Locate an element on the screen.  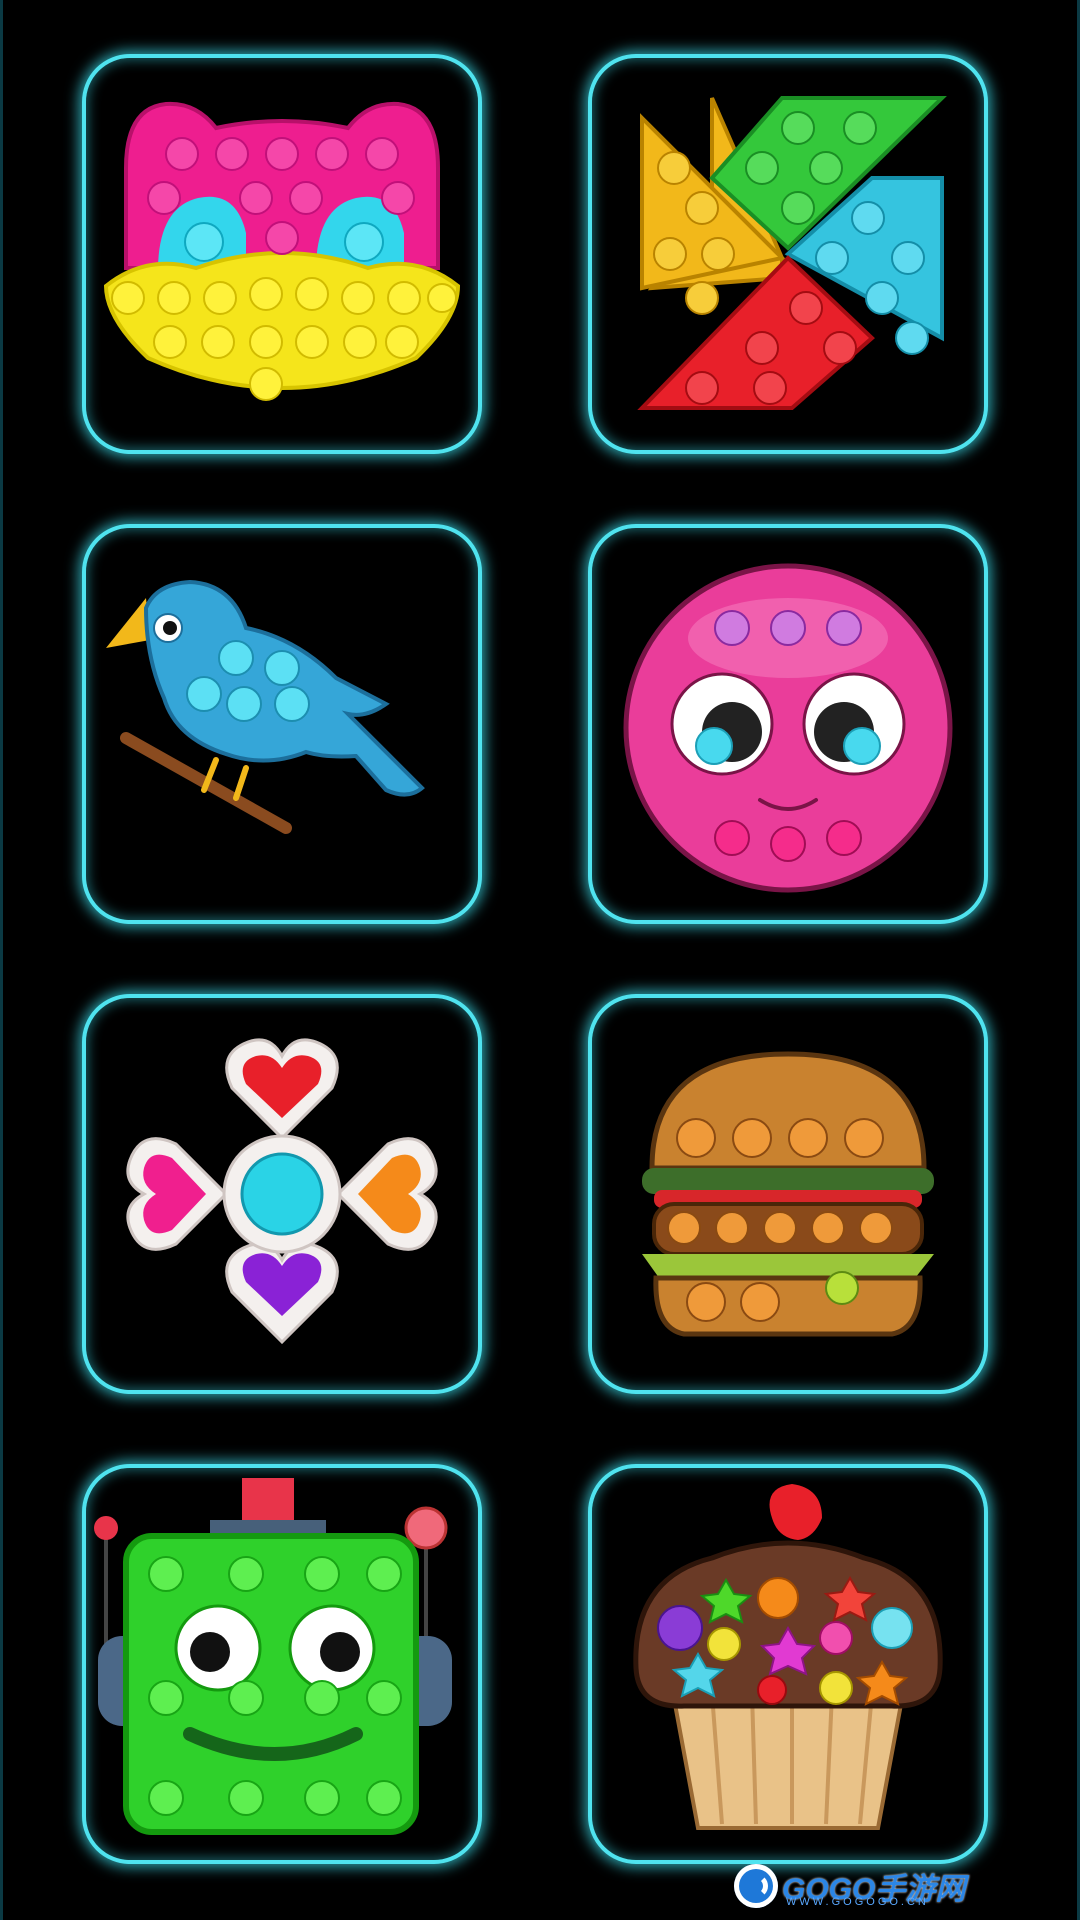
burger-pop-it-icon is located at coordinates (788, 1194).